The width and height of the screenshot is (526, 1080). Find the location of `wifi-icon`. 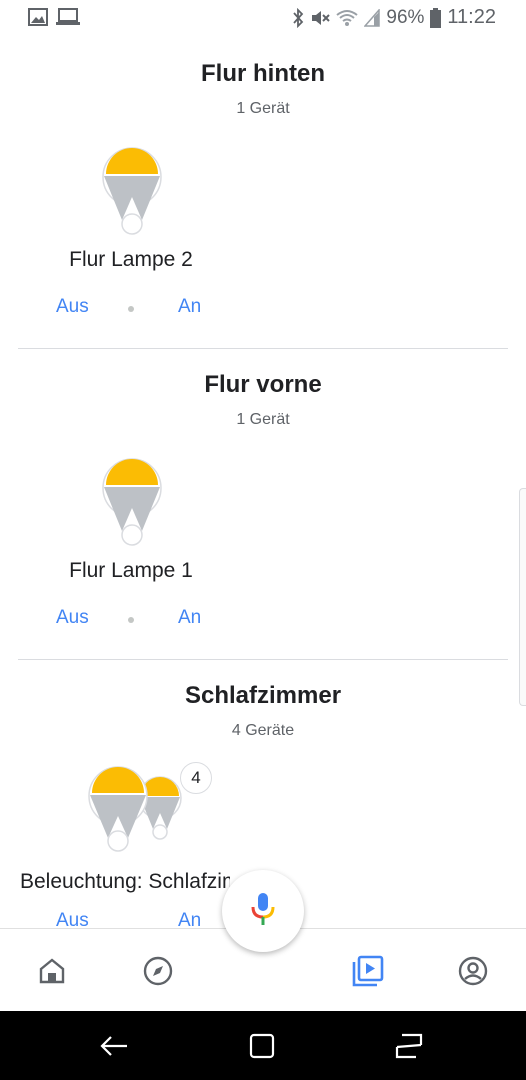

wifi-icon is located at coordinates (347, 18).